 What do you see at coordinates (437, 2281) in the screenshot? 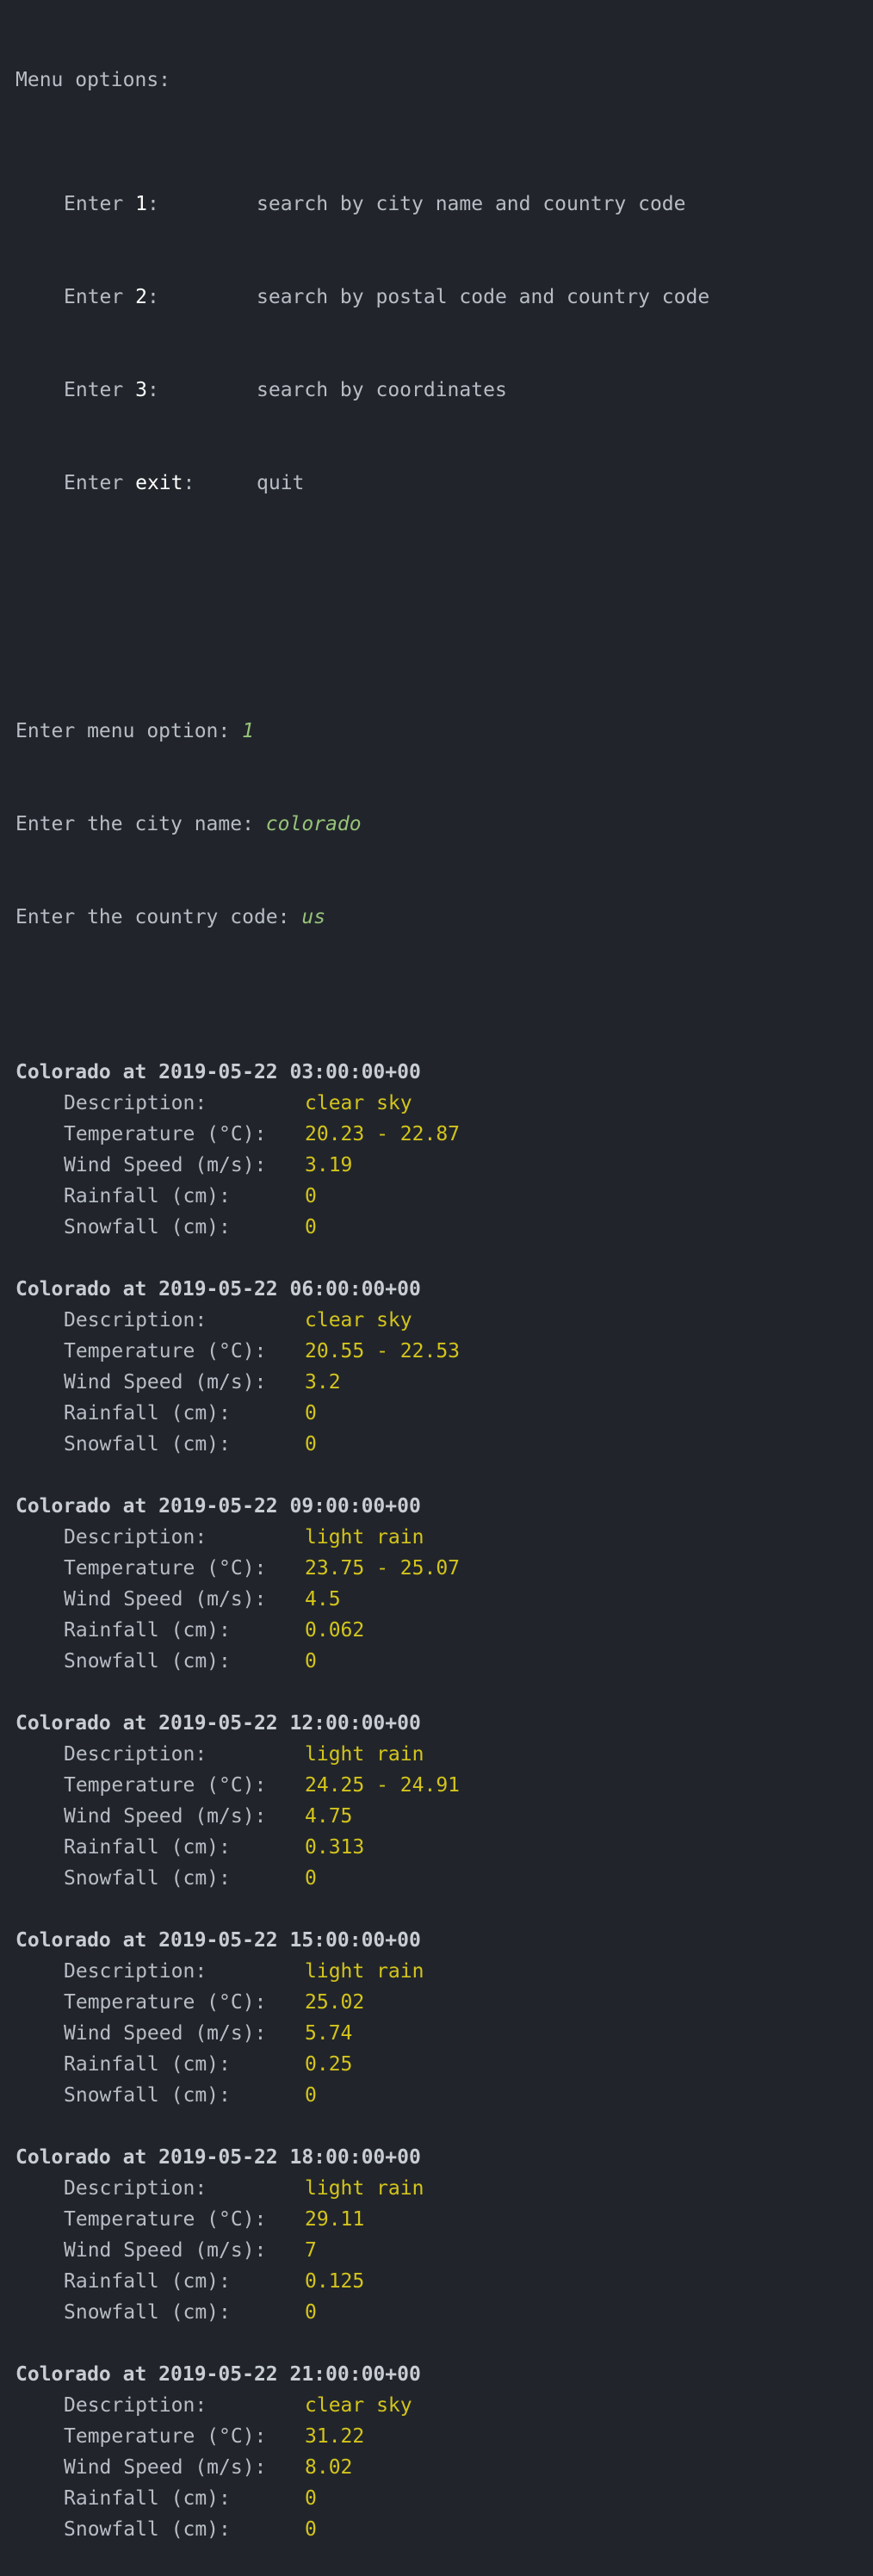
I see `rainfall-row: Rainfall (cm): 0.125` at bounding box center [437, 2281].